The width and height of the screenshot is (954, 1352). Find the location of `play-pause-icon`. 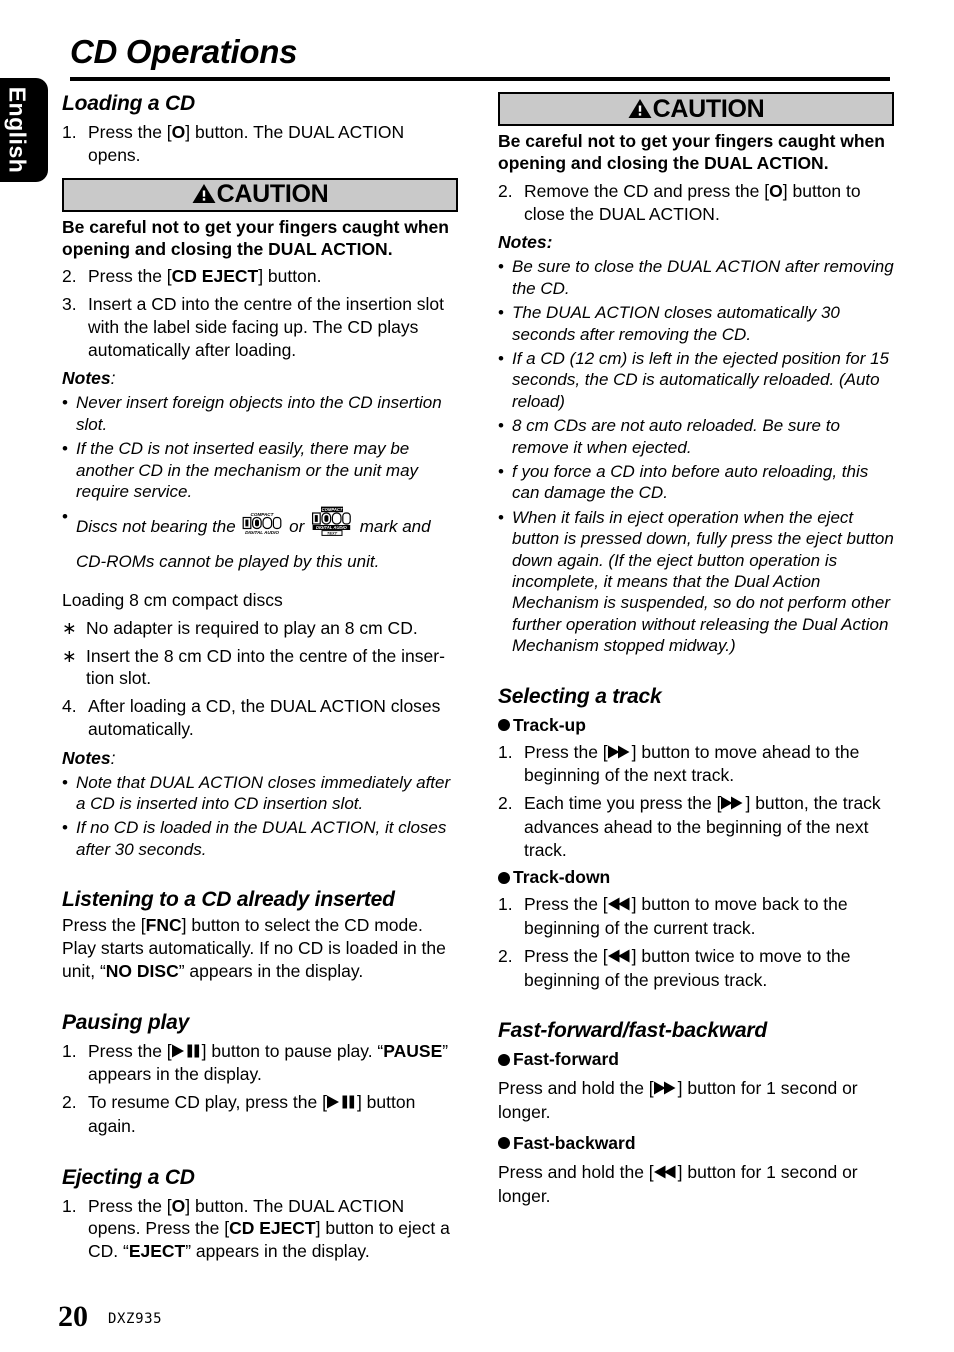

play-pause-icon is located at coordinates (341, 1103).